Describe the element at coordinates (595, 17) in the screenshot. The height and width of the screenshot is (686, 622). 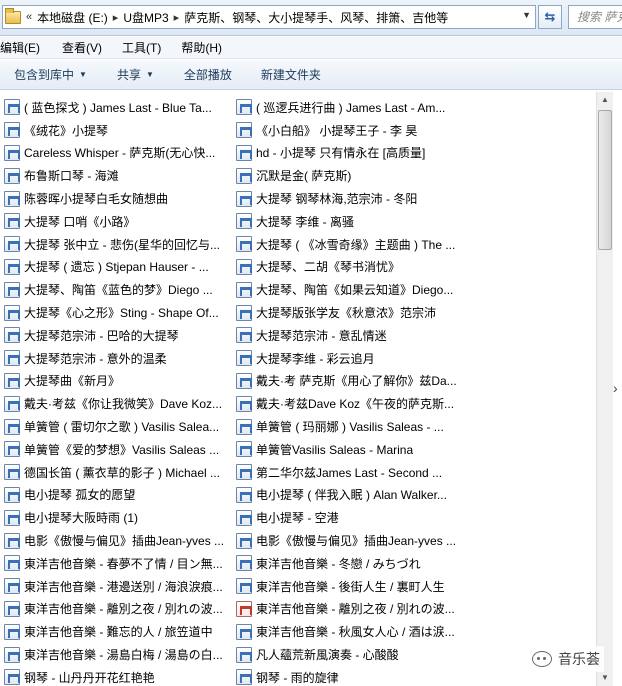
I see `search-input: 搜索 萨克` at that location.